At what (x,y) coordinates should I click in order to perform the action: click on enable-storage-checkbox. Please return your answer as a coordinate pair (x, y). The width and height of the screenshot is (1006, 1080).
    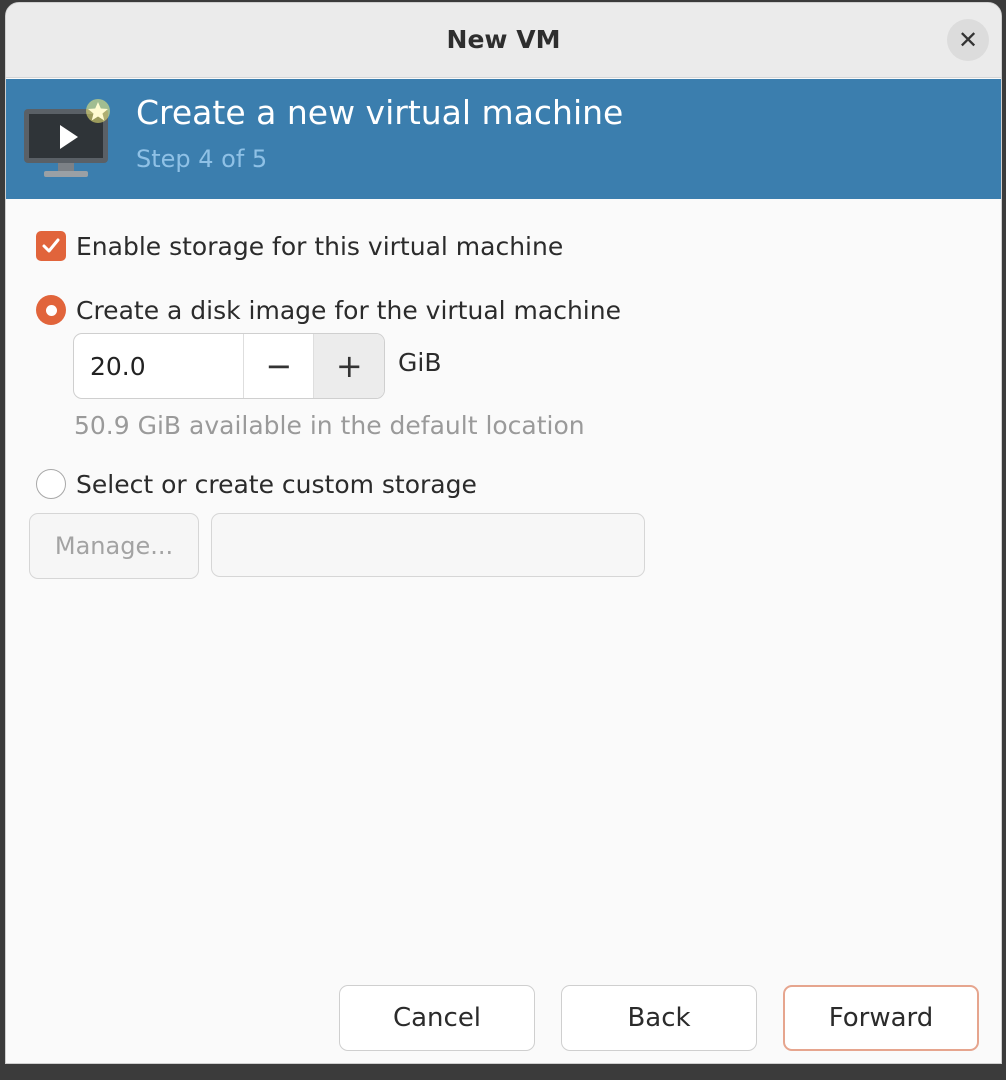
    Looking at the image, I should click on (51, 246).